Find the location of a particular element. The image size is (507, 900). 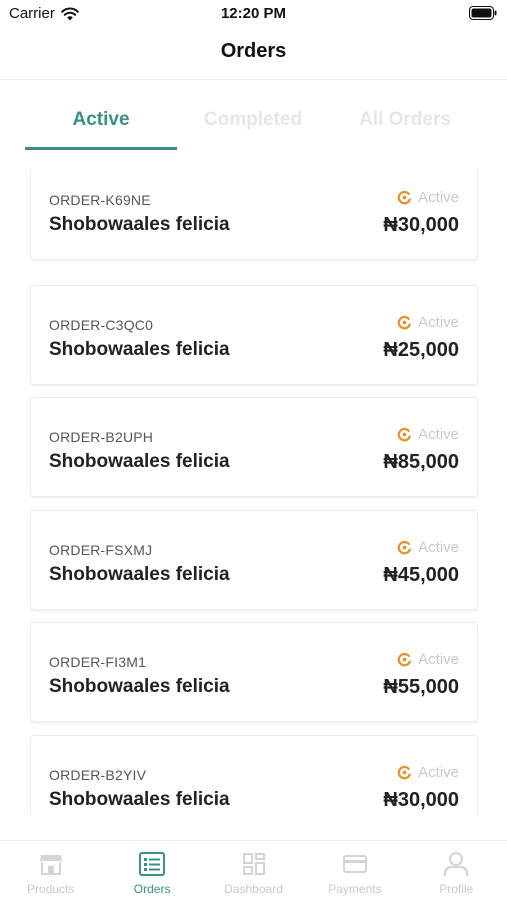

tab-bar-item-orders: Orders is located at coordinates (151, 870).